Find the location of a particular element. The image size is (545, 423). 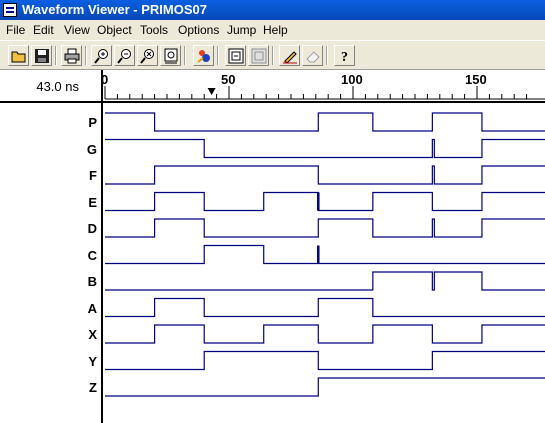

time-cursor-marker is located at coordinates (211, 91).